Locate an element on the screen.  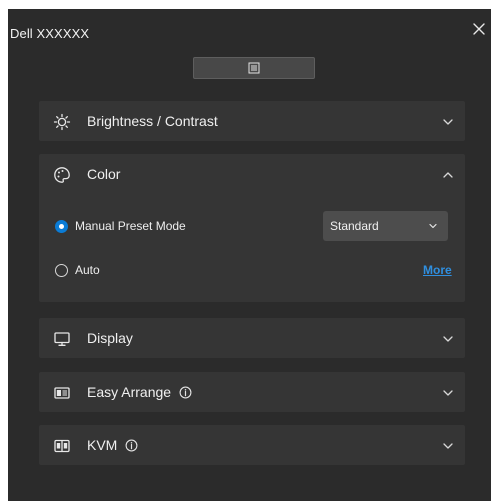
easy-arrange-header: Easy Arrange is located at coordinates (252, 392).